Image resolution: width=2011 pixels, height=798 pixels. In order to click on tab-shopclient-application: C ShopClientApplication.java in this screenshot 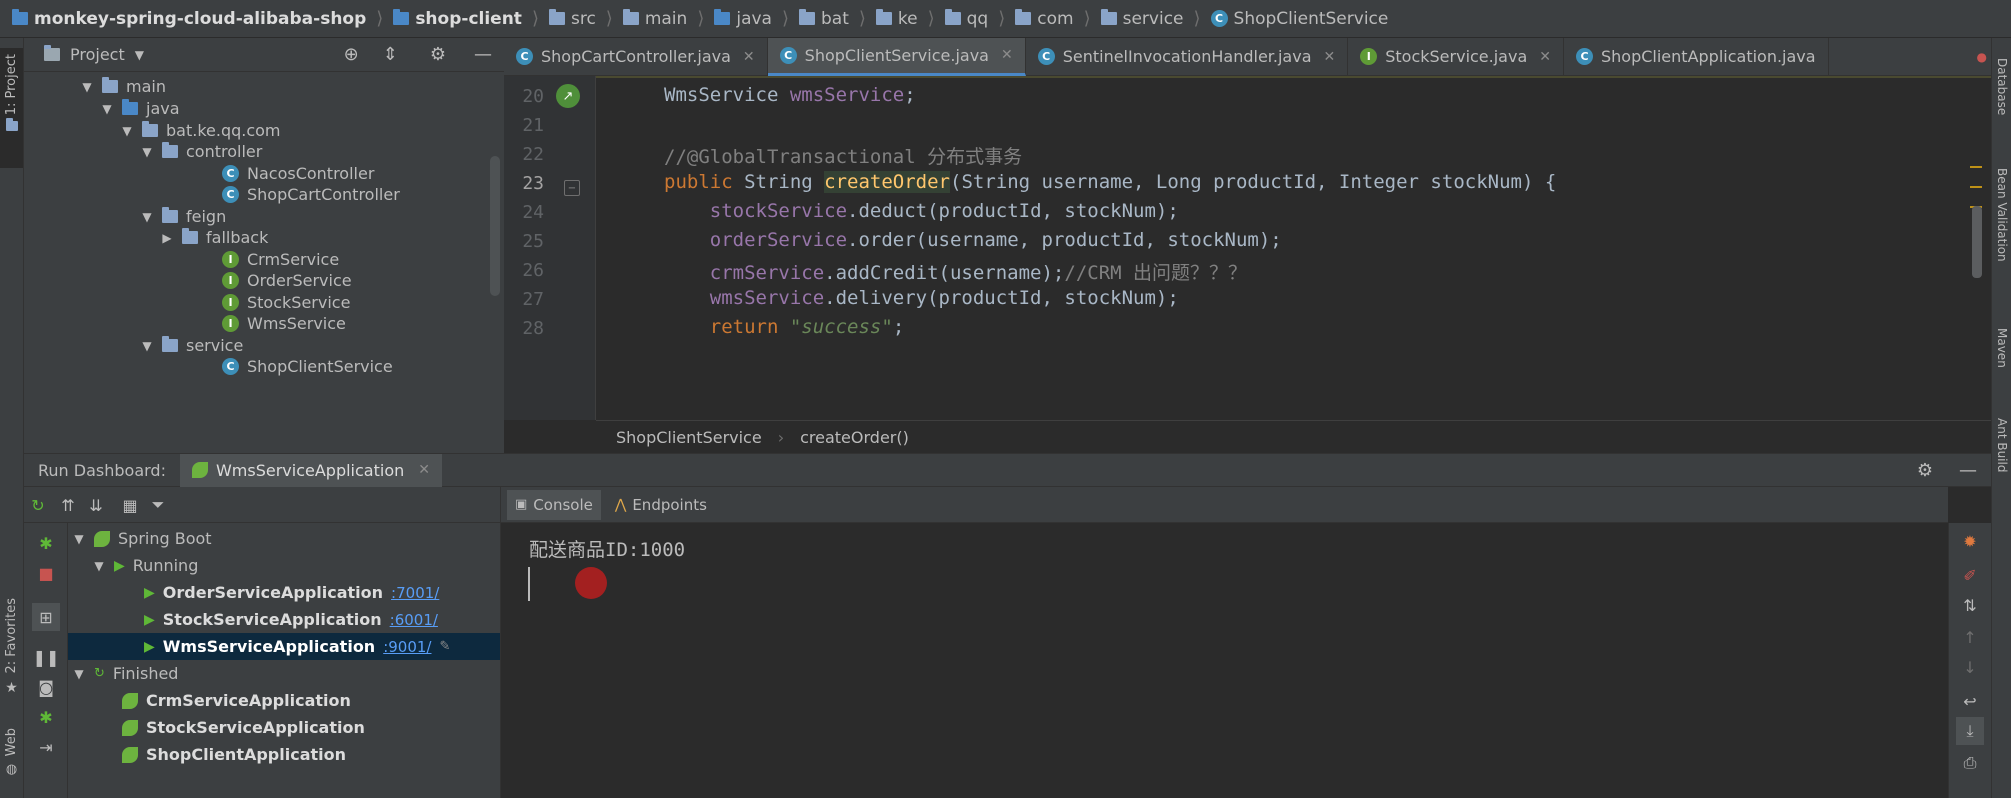, I will do `click(1696, 56)`.